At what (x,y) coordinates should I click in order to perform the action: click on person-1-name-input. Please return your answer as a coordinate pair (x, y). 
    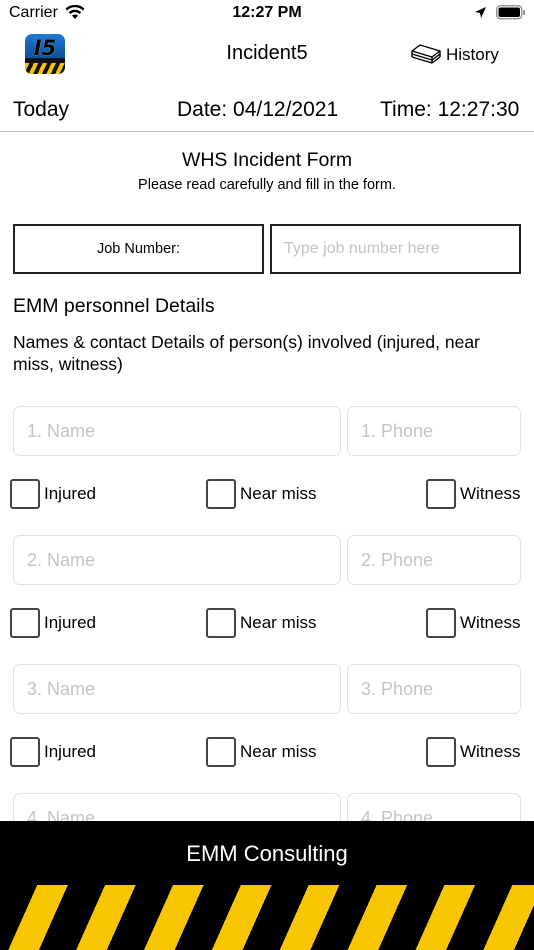
    Looking at the image, I should click on (177, 431).